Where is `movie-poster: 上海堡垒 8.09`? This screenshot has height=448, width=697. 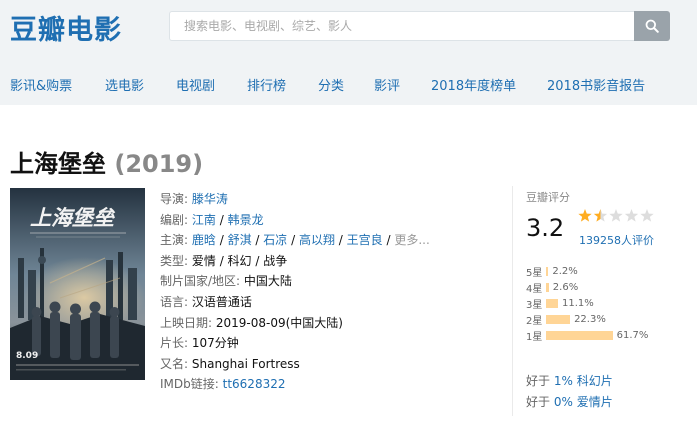 movie-poster: 上海堡垒 8.09 is located at coordinates (77, 284).